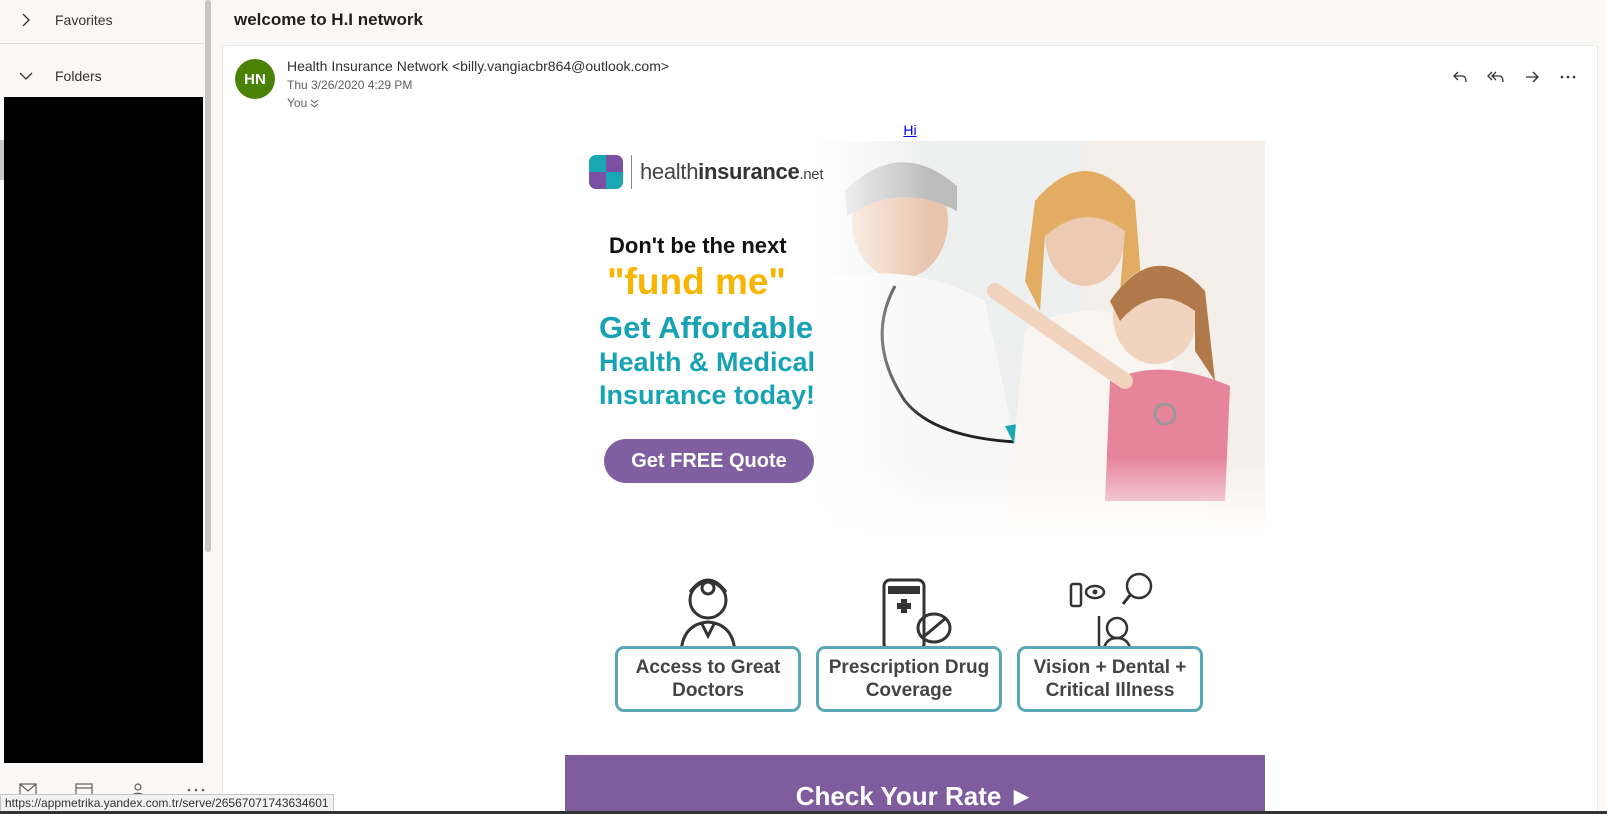  I want to click on logo-text: healthinsurance.net, so click(732, 172).